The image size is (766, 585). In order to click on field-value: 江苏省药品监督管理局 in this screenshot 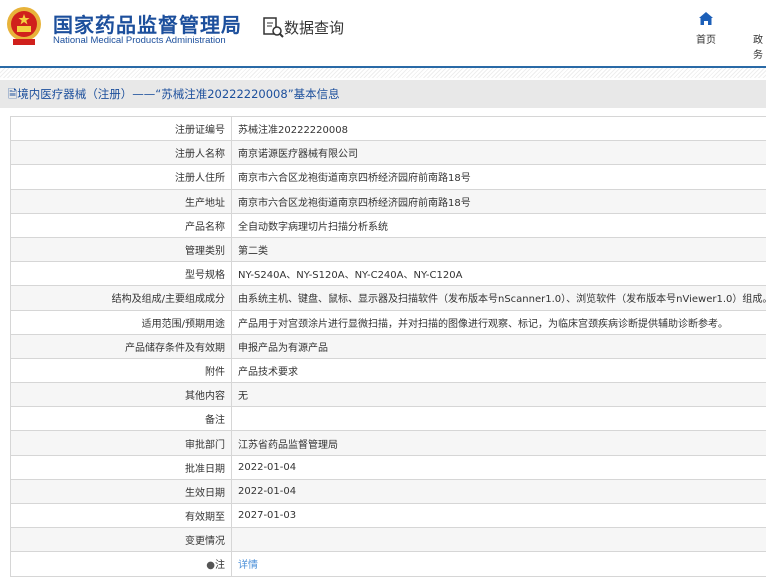, I will do `click(498, 443)`.